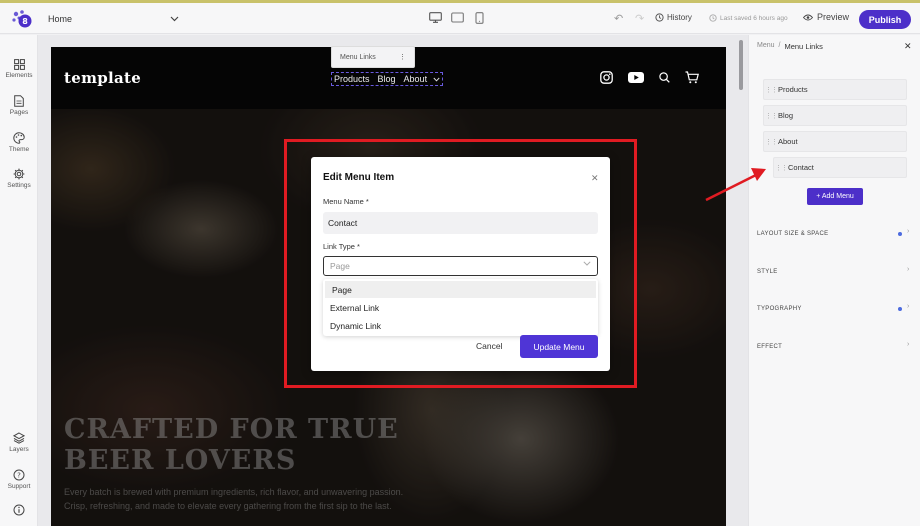 Image resolution: width=920 pixels, height=526 pixels. What do you see at coordinates (692, 77) in the screenshot?
I see `cart-icon` at bounding box center [692, 77].